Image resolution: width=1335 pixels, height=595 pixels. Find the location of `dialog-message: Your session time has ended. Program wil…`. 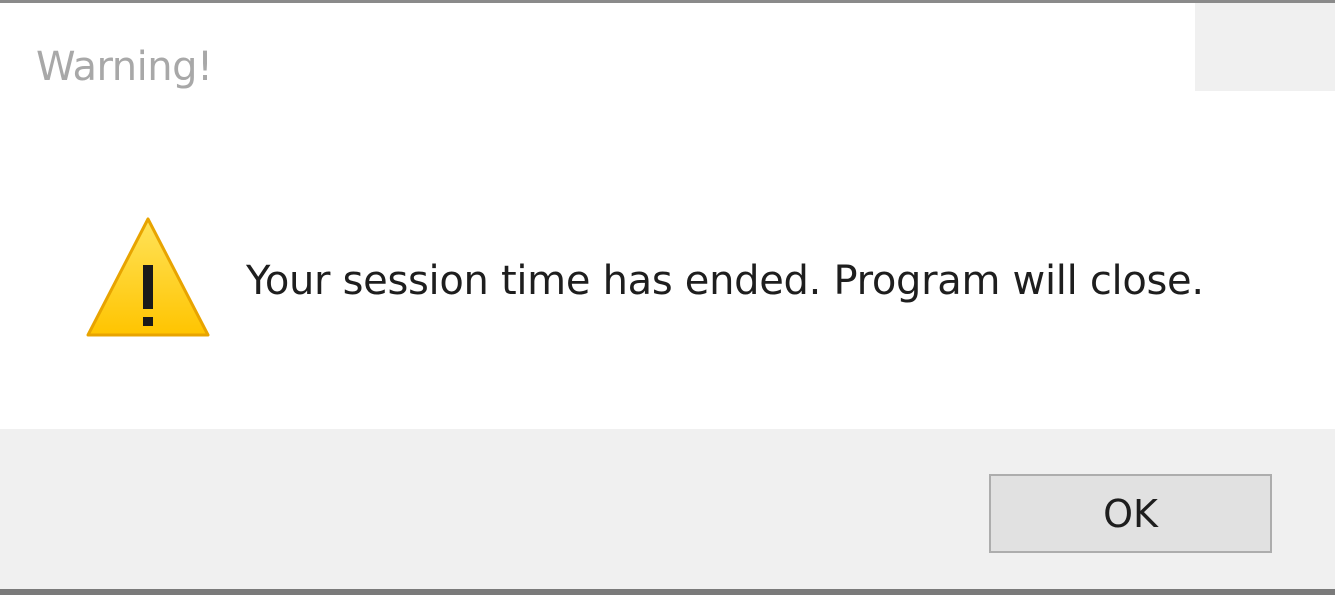

dialog-message: Your session time has ended. Program wil… is located at coordinates (725, 281).